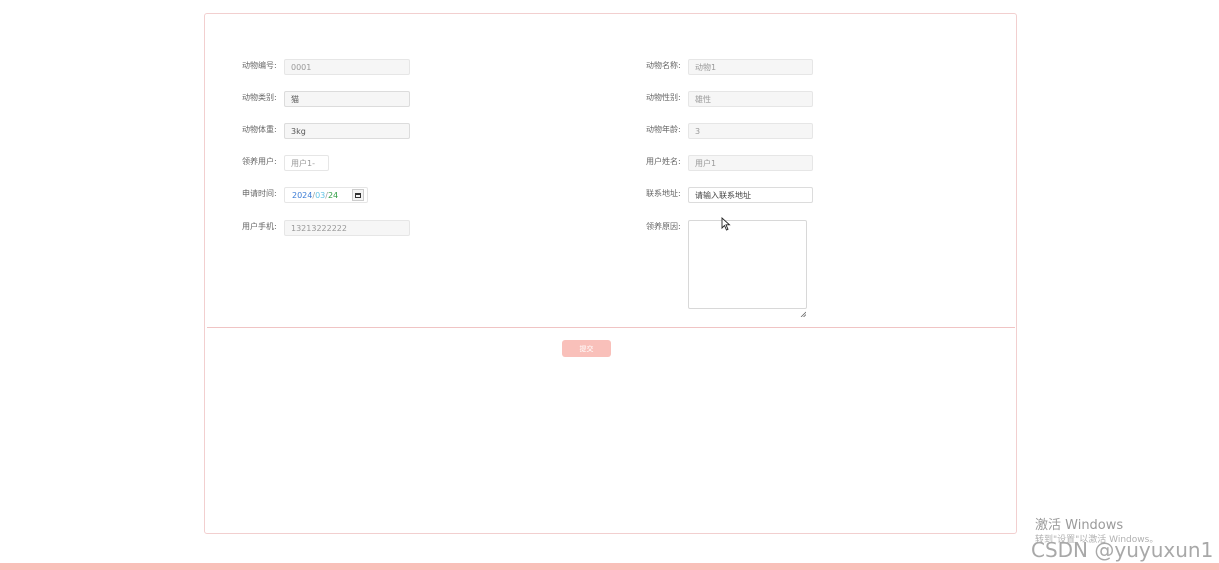 This screenshot has height=570, width=1219. I want to click on animal-gender-field: 雄性, so click(750, 99).